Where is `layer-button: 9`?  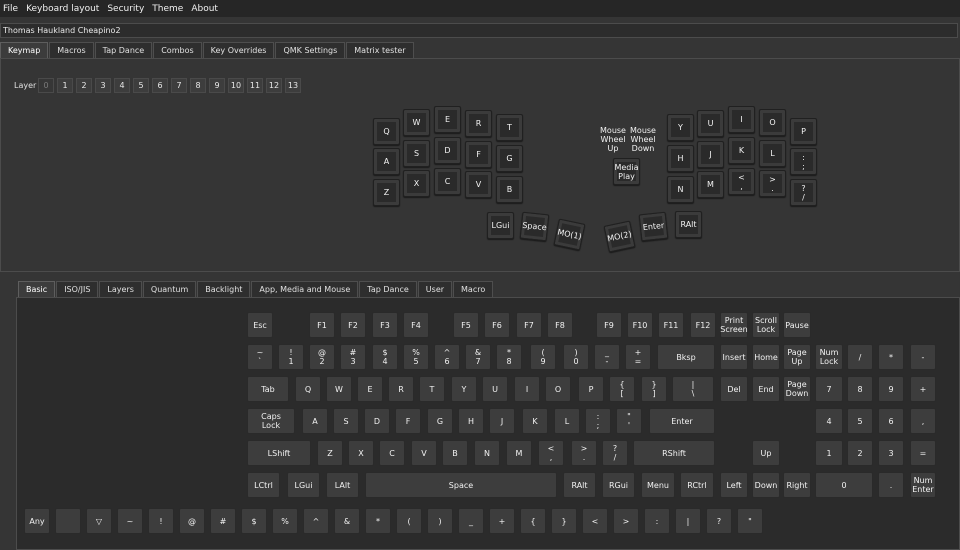
layer-button: 9 is located at coordinates (217, 85).